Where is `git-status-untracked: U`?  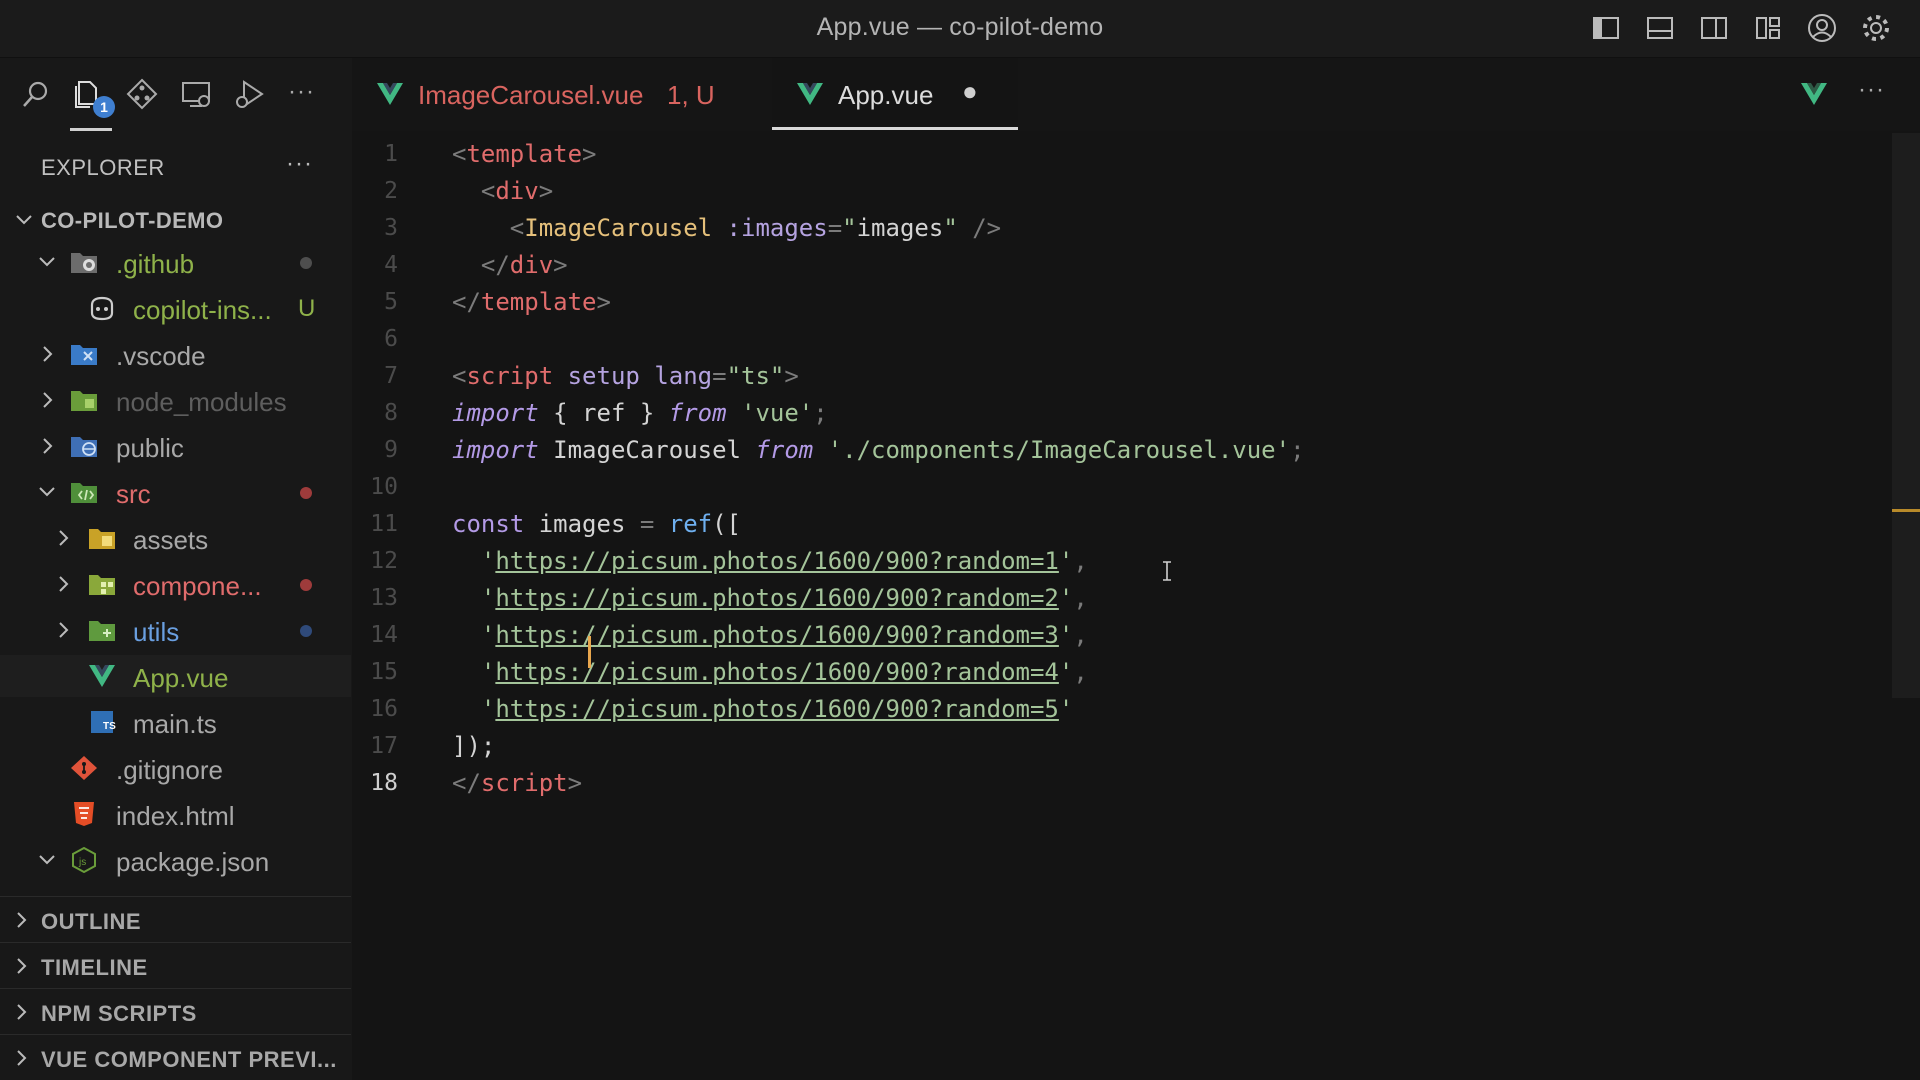
git-status-untracked: U is located at coordinates (307, 308).